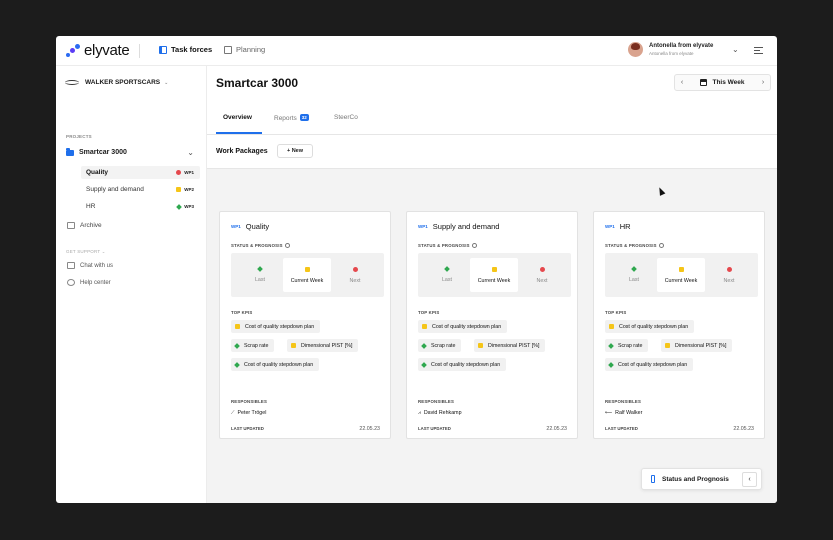  Describe the element at coordinates (625, 226) in the screenshot. I see `card-title: HR` at that location.